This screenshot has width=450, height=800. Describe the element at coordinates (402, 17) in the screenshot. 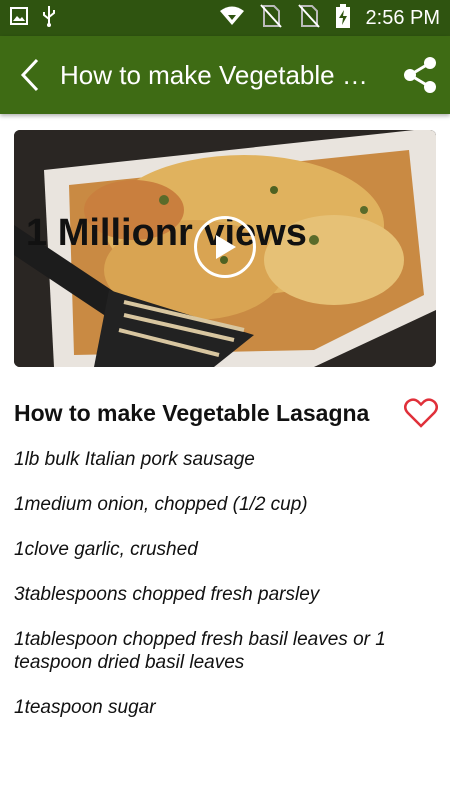

I see `status-time: 2:56 PM` at that location.